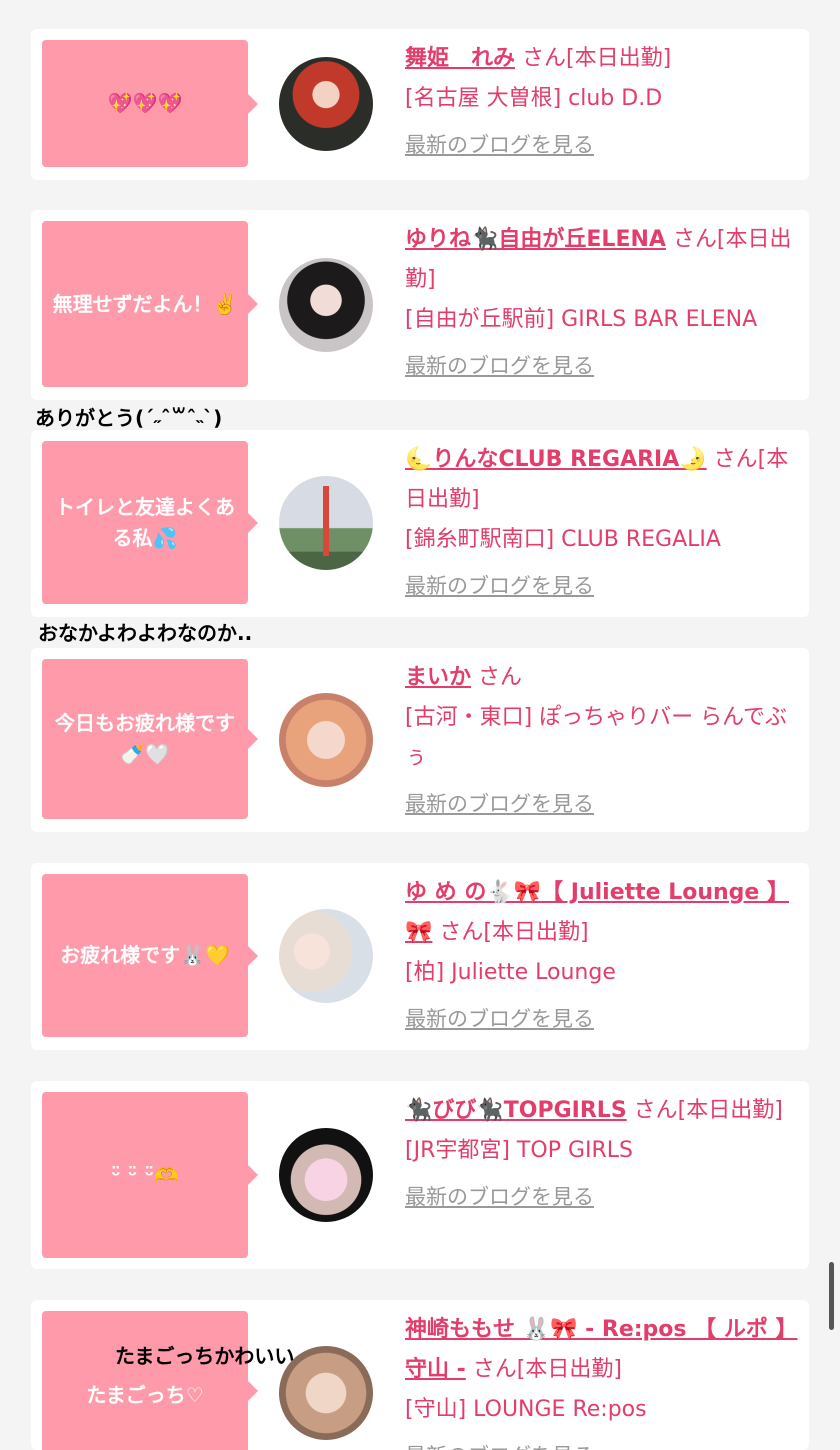 This screenshot has width=840, height=1450. I want to click on message-bubble: 今日もお疲れ様です🍼🤍, so click(150, 739).